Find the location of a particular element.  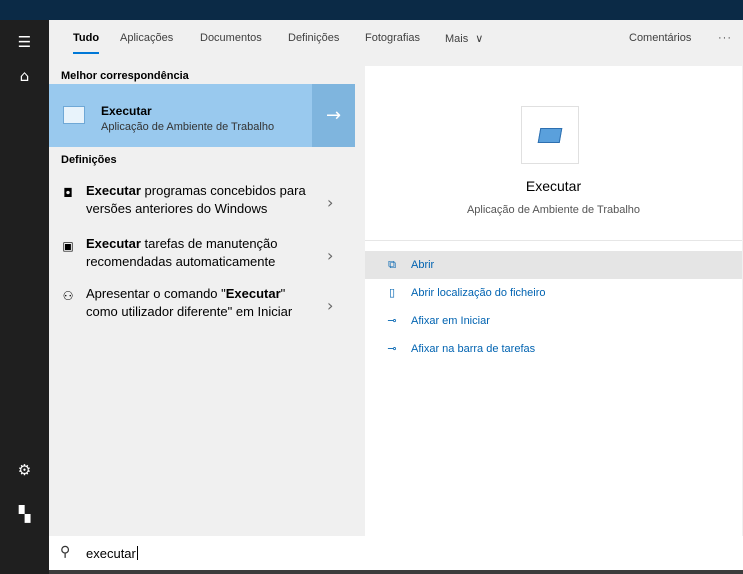

preview-title: Executar is located at coordinates (553, 186).